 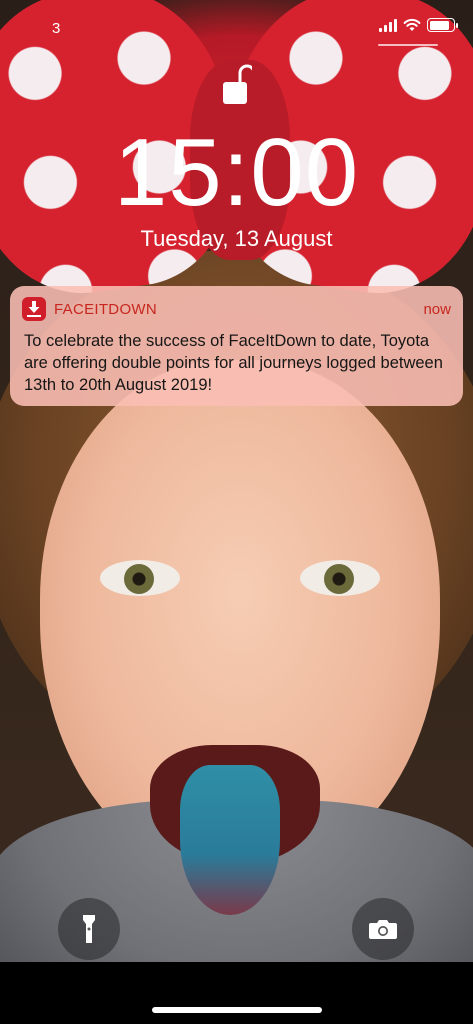 I want to click on wifi-icon, so click(x=412, y=24).